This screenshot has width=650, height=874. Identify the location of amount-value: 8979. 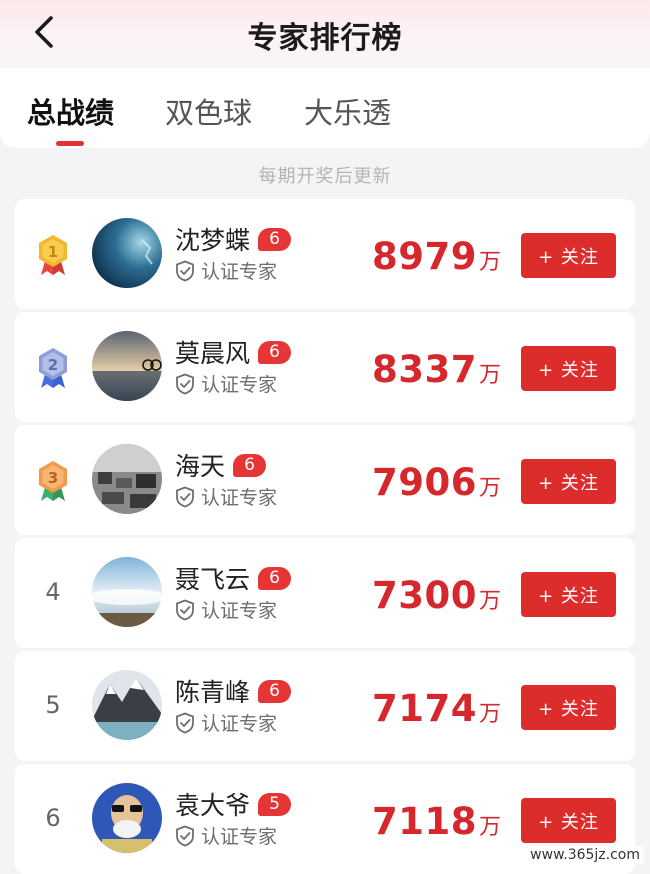
(424, 256).